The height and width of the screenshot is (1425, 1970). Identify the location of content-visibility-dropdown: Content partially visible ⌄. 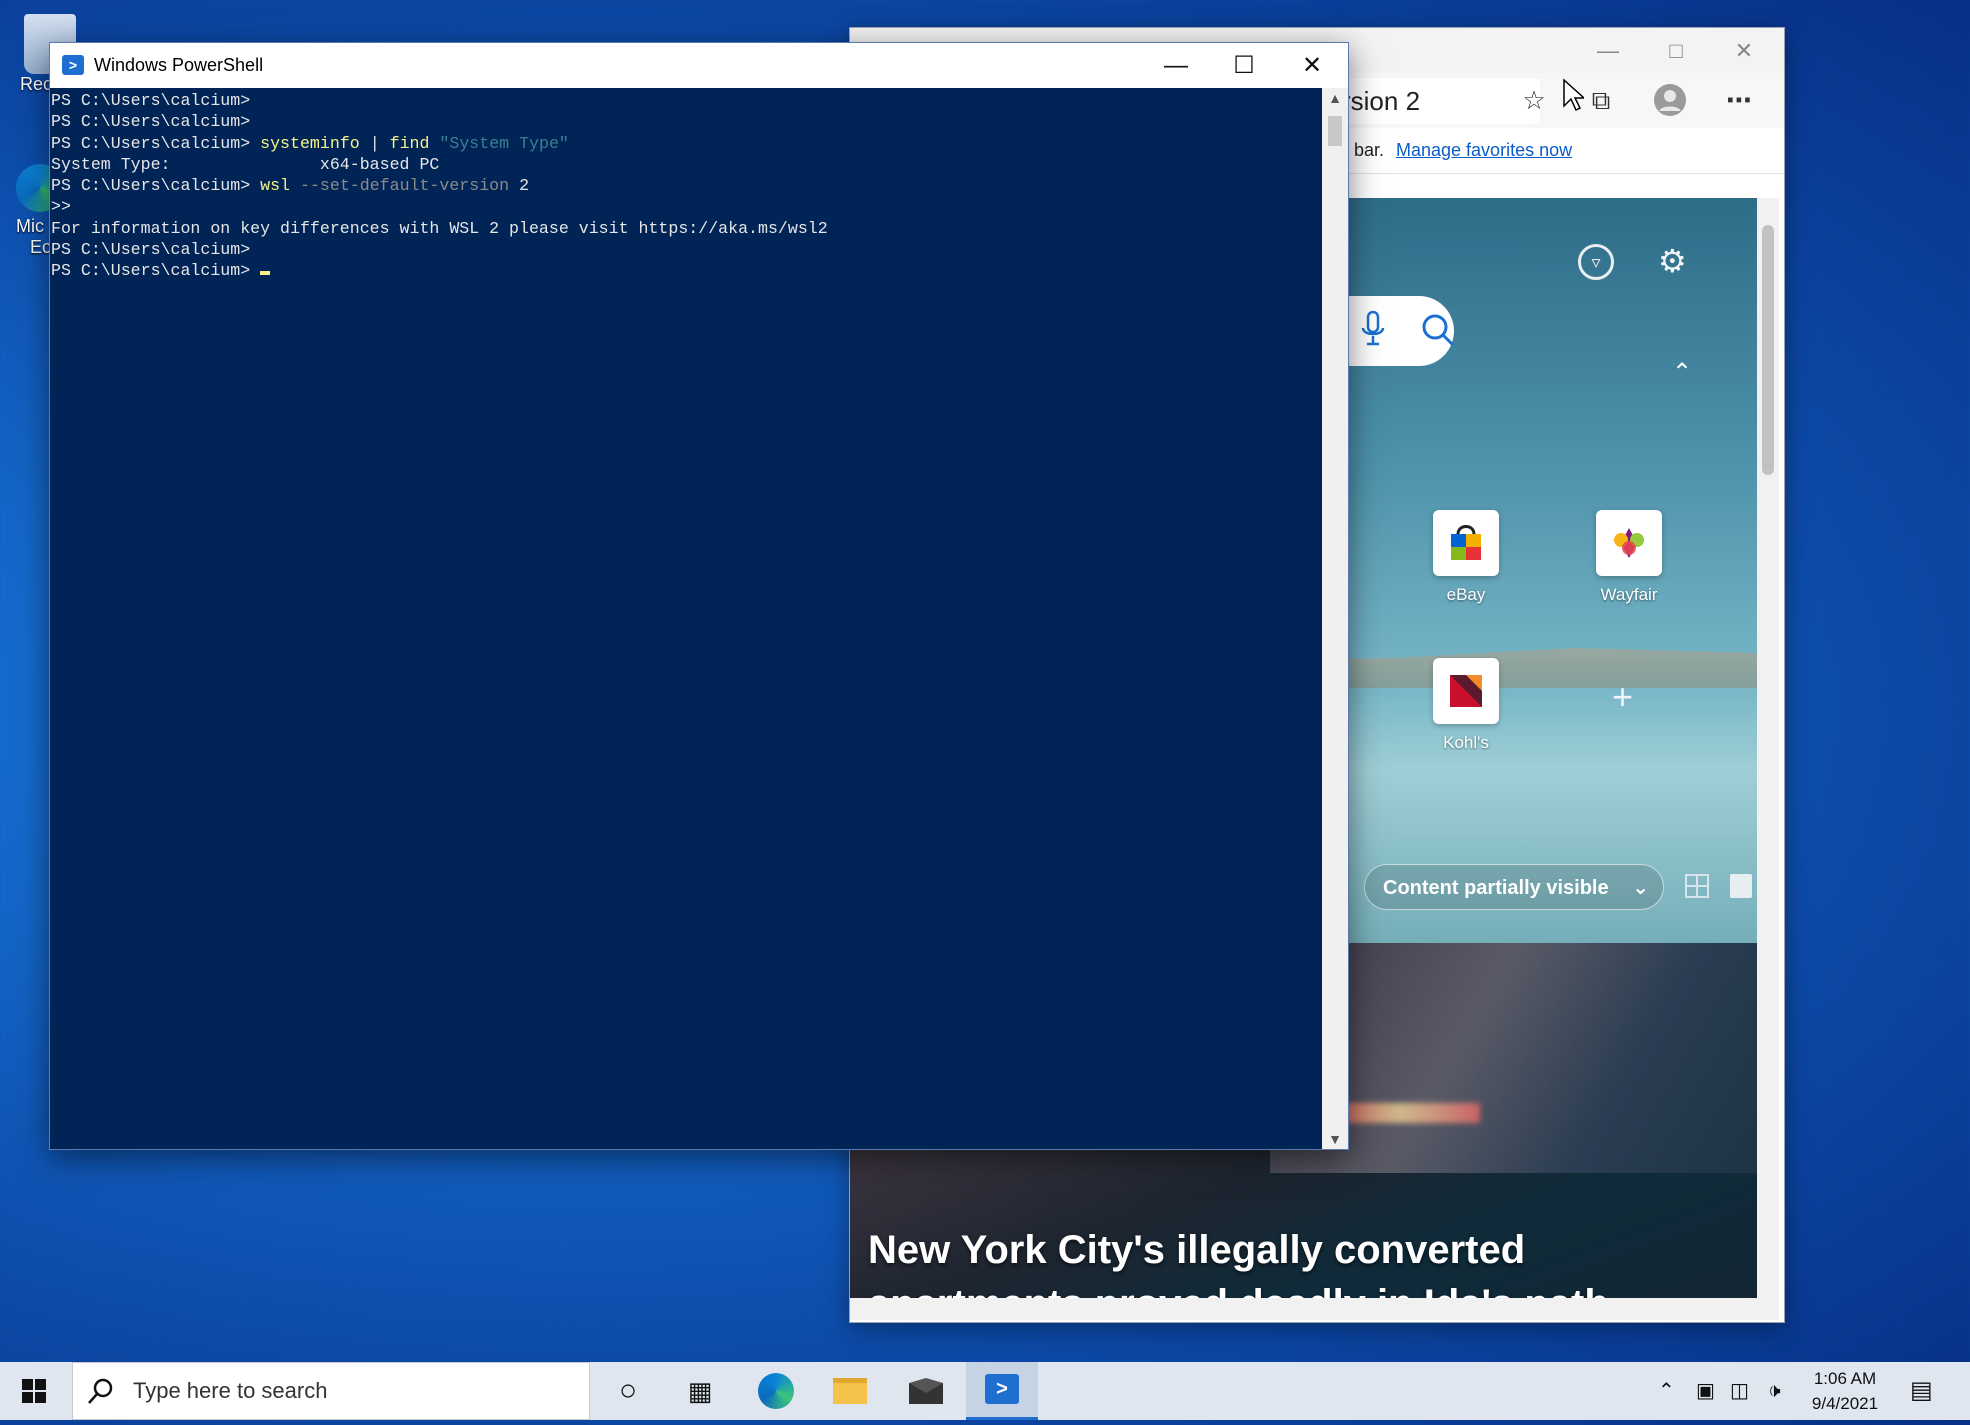
(1514, 887).